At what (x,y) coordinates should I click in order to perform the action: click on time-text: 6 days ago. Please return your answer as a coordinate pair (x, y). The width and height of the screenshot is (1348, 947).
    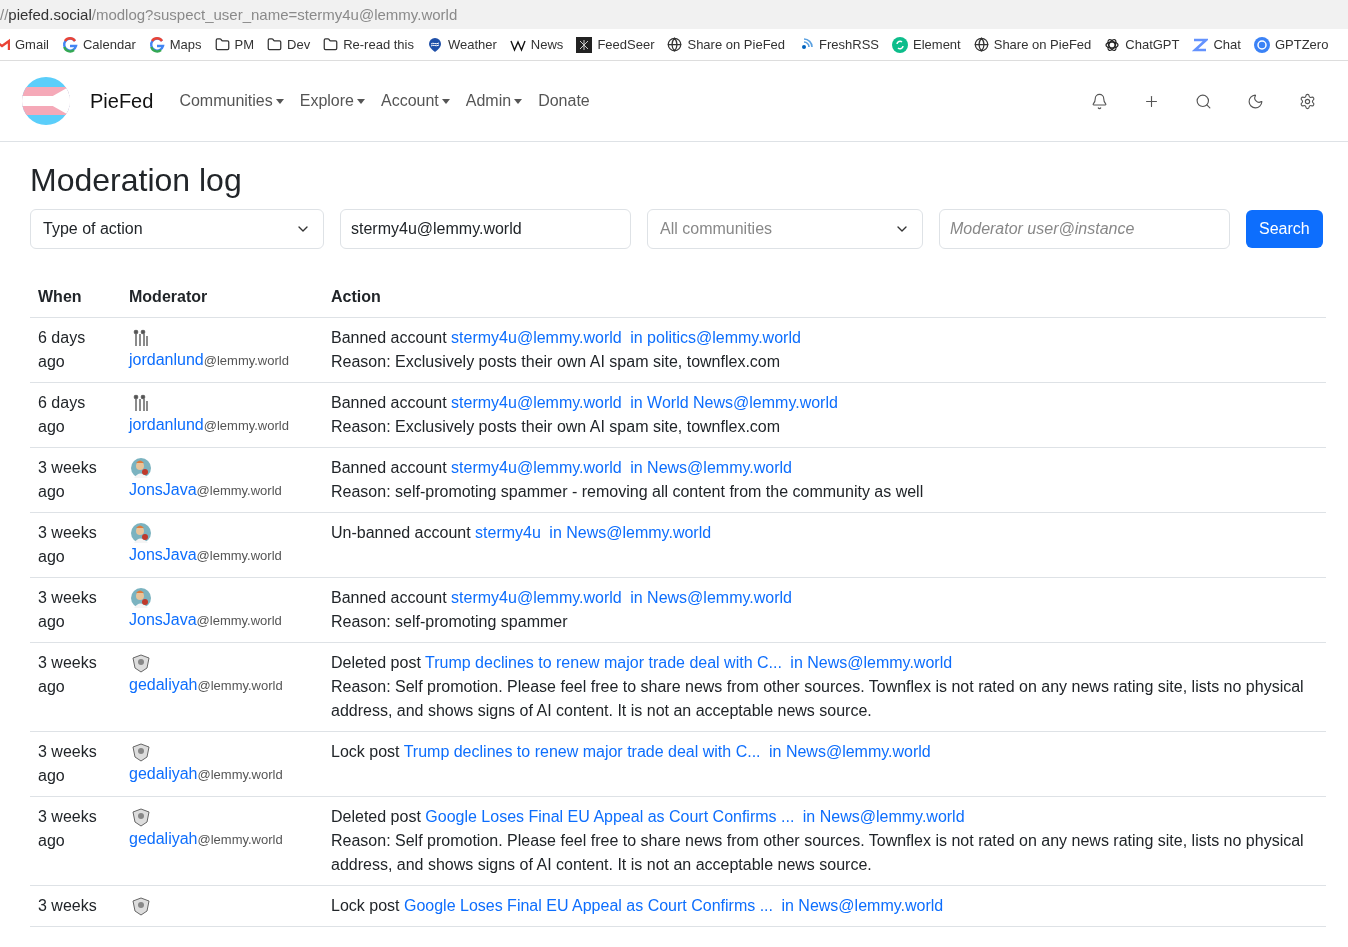
    Looking at the image, I should click on (62, 349).